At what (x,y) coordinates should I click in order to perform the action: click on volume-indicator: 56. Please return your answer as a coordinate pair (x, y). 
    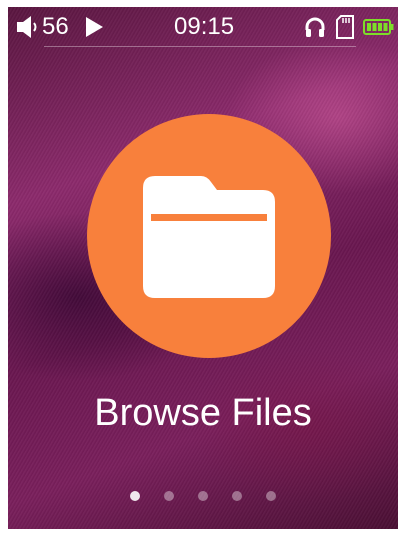
    Looking at the image, I should click on (42, 27).